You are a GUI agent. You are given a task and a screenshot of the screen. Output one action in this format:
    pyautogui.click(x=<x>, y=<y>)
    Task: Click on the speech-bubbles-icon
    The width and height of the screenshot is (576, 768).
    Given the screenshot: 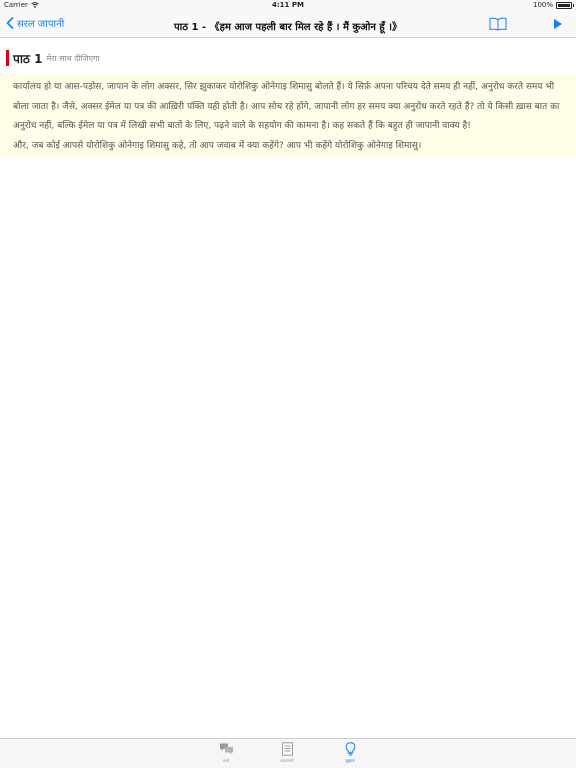 What is the action you would take?
    pyautogui.click(x=226, y=749)
    